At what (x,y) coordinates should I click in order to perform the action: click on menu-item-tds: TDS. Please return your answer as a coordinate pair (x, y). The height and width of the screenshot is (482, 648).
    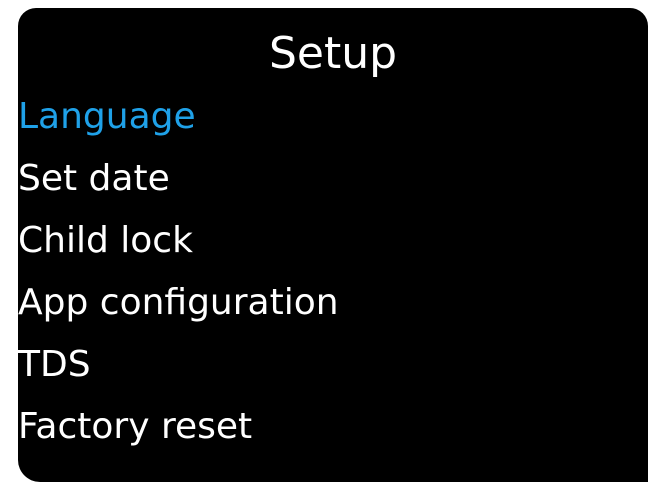
    Looking at the image, I should click on (178, 375).